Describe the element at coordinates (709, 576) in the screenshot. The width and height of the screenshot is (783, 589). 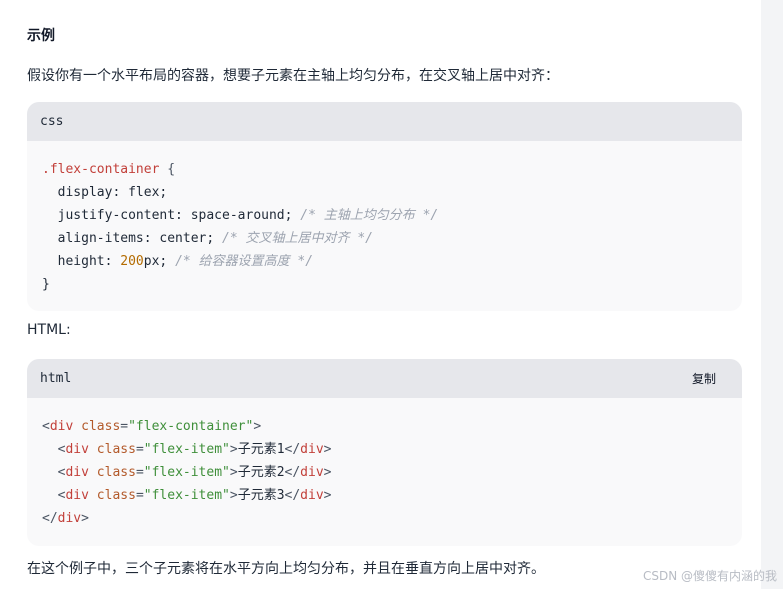
I see `watermark: CSDN @傻傻有内涵的我` at that location.